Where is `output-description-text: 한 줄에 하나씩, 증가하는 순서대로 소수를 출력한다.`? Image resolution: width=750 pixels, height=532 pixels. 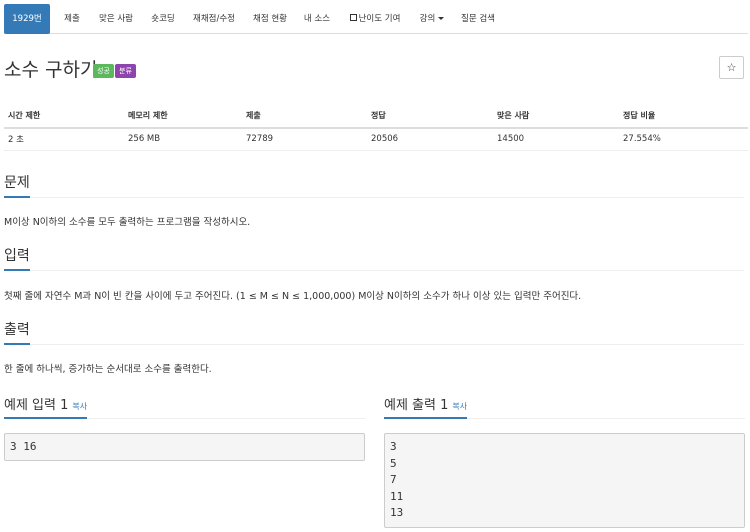
output-description-text: 한 줄에 하나씩, 증가하는 순서대로 소수를 출력한다. is located at coordinates (108, 369).